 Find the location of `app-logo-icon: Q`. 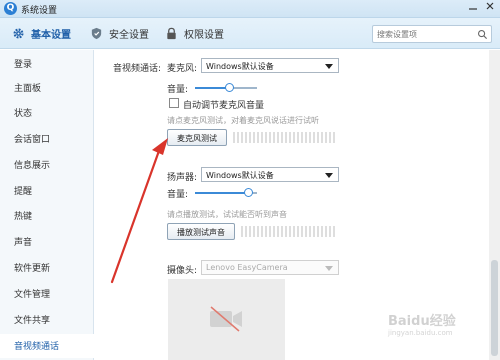

app-logo-icon: Q is located at coordinates (10, 8).